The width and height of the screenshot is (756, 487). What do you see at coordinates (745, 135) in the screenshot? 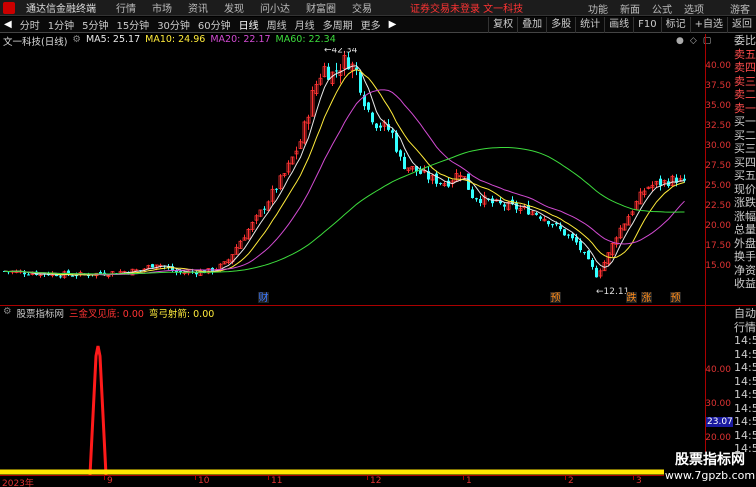
I see `side-label: 买二` at bounding box center [745, 135].